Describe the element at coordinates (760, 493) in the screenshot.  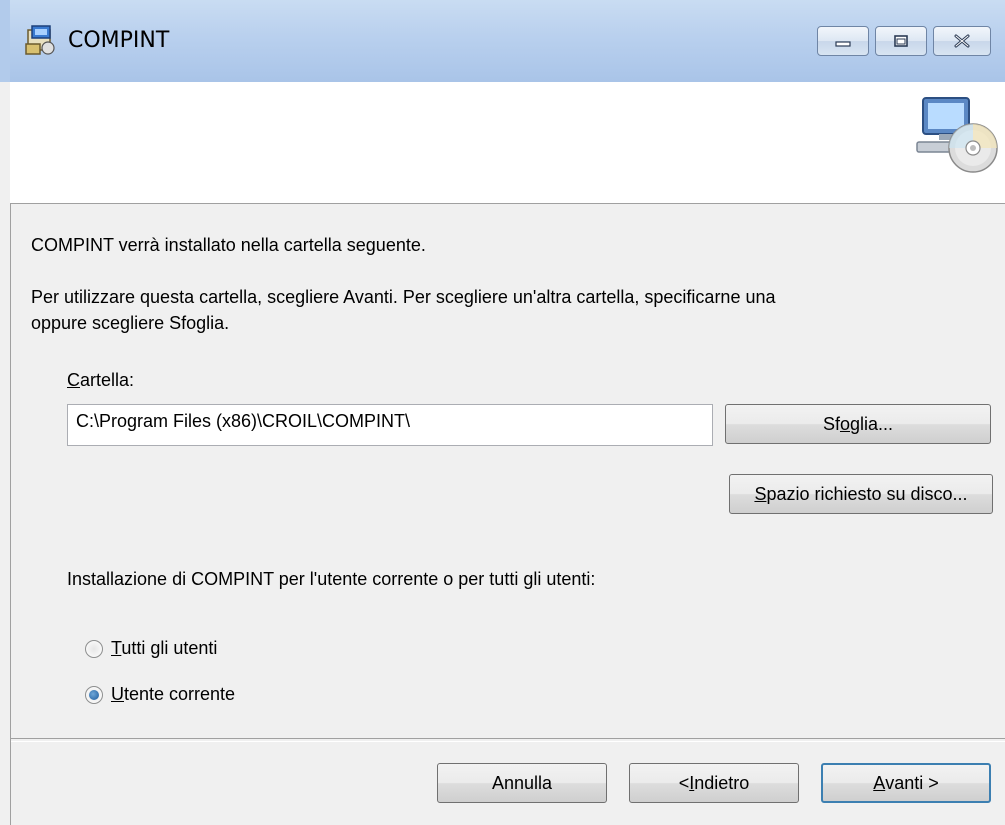
I see `disk-cost-accelerator: S` at that location.